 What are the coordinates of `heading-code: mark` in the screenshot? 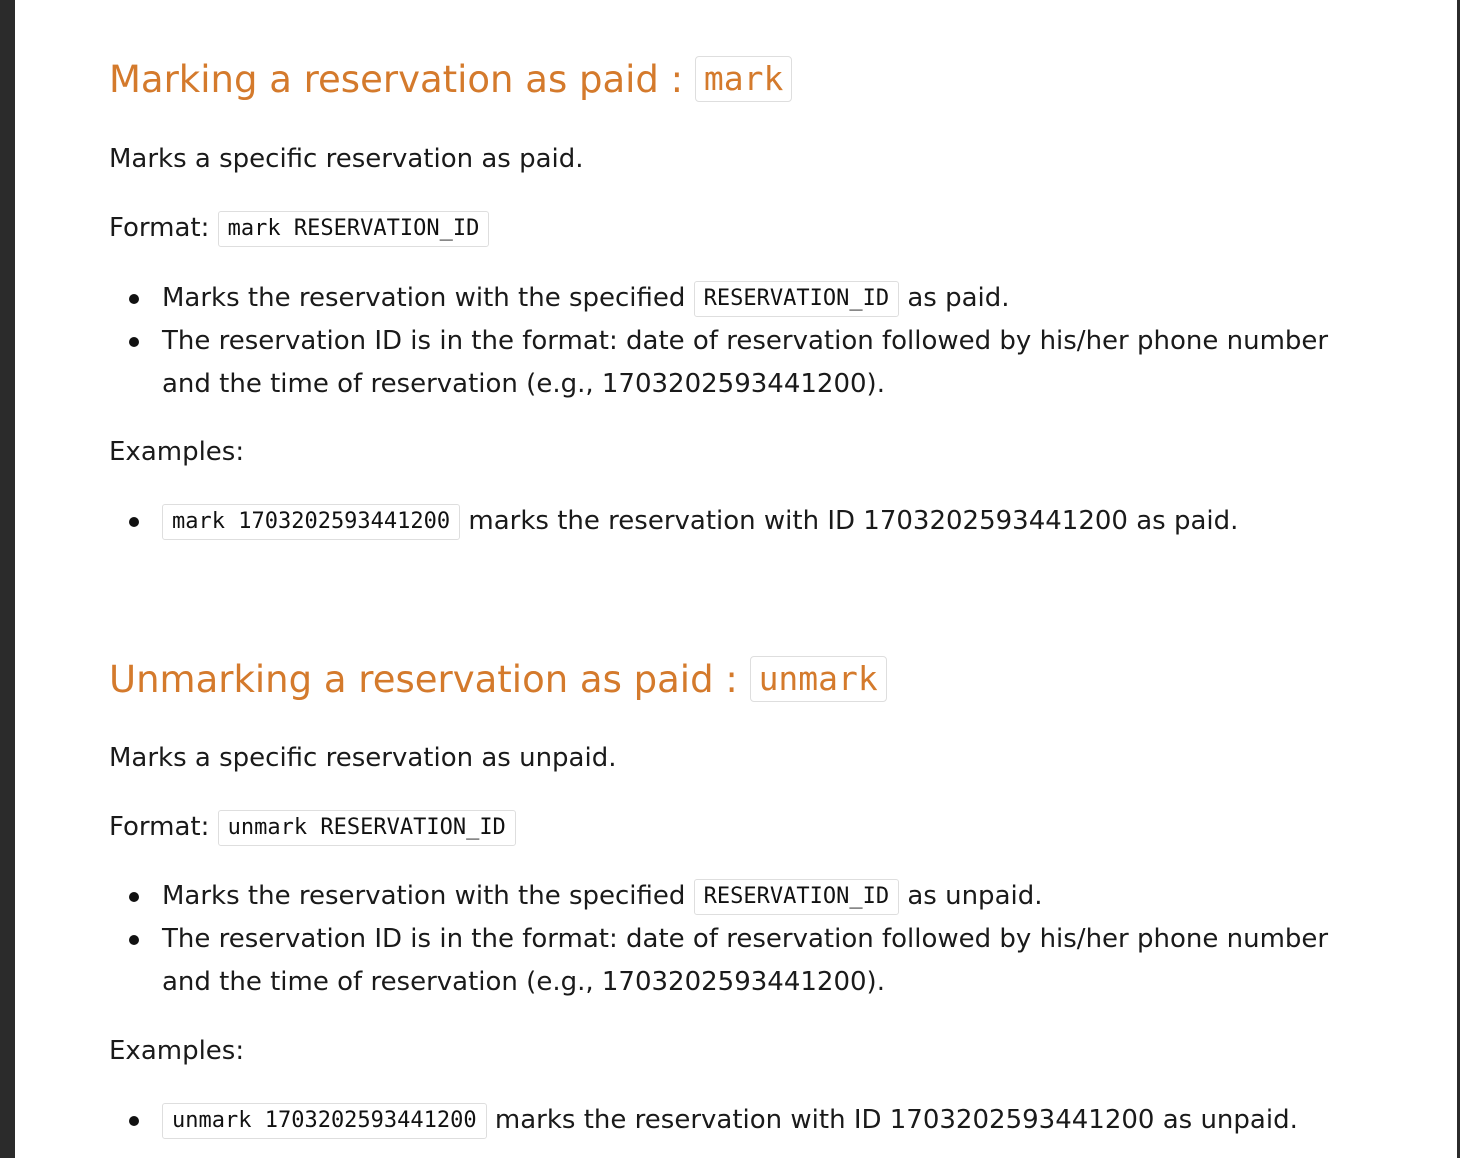 It's located at (743, 79).